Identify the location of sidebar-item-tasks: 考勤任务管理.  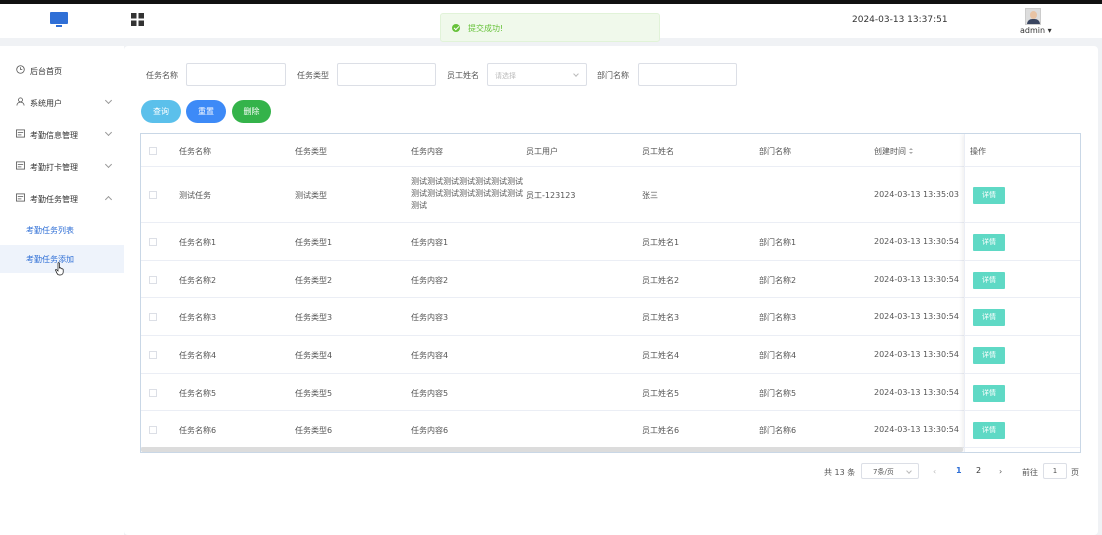
(62, 198).